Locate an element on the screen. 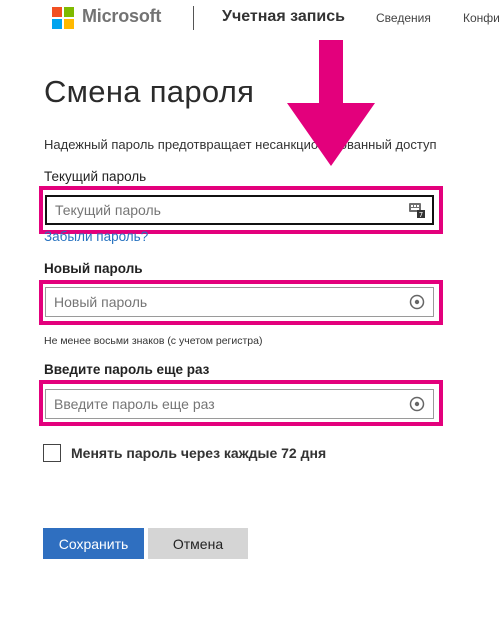 This screenshot has width=502, height=621. nav-link-privacy: Конфи is located at coordinates (481, 18).